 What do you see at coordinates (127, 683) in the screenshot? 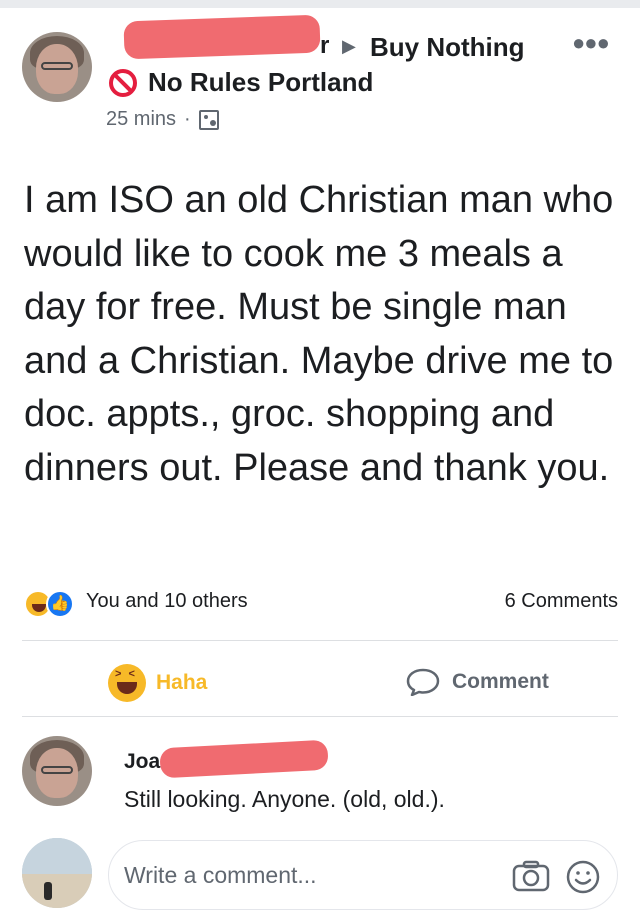
I see `haha-icon` at bounding box center [127, 683].